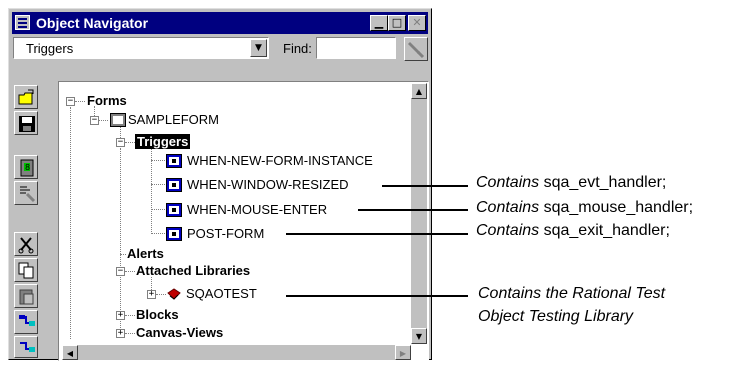 The width and height of the screenshot is (752, 370). I want to click on vertical-scrollbar: ▲ ▼, so click(419, 213).